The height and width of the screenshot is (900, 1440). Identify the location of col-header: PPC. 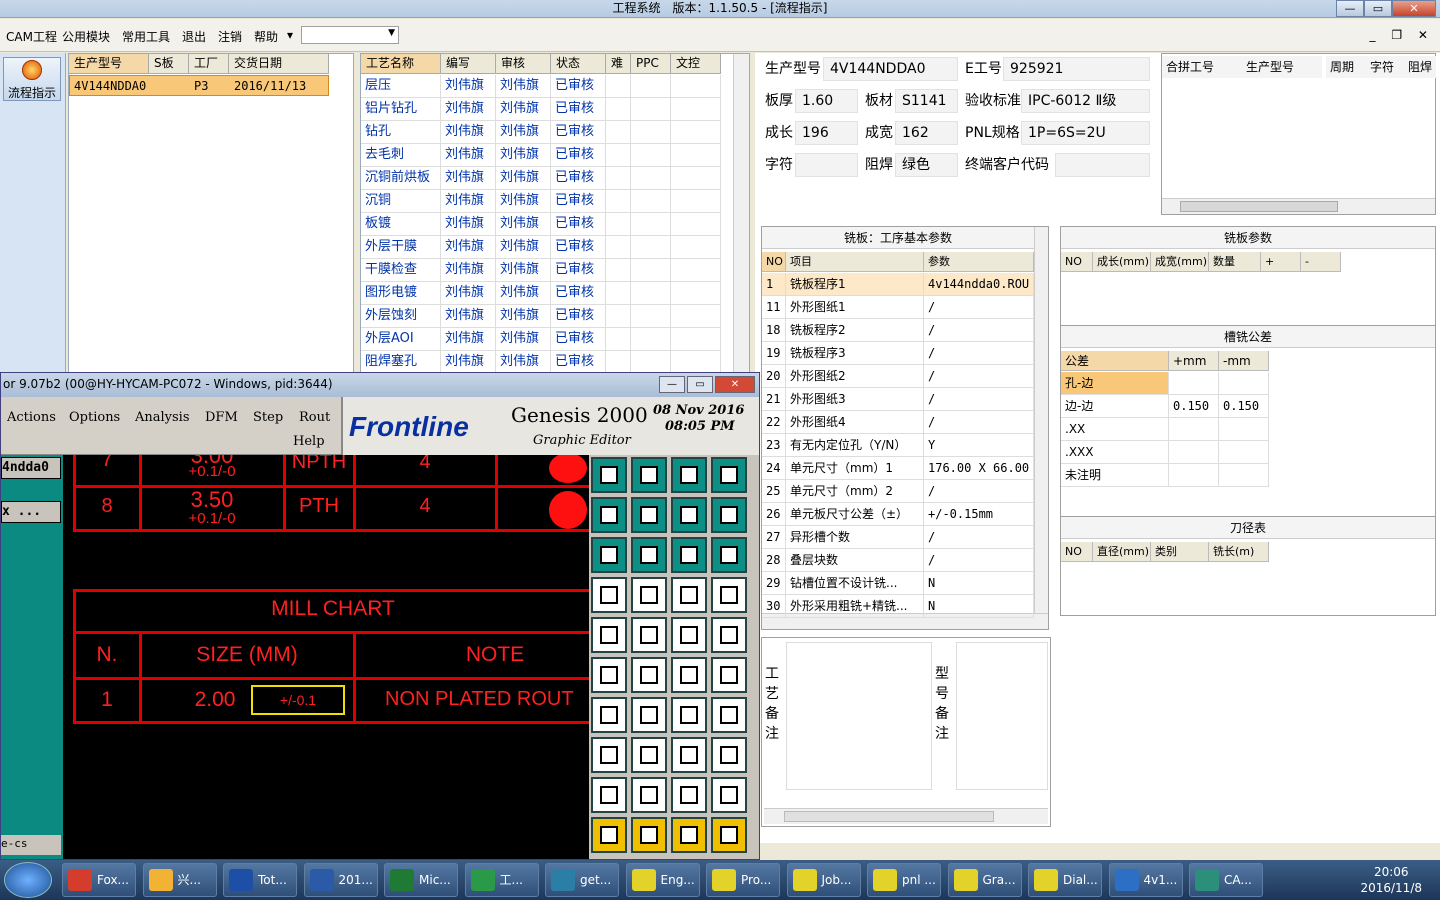
(651, 64).